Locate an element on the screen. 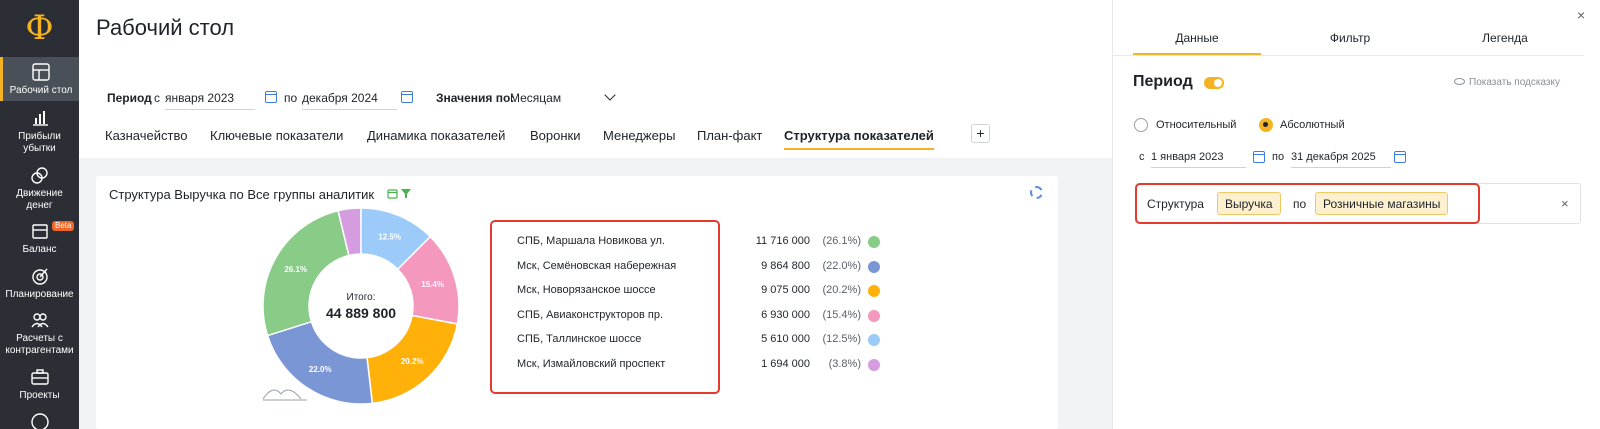 The height and width of the screenshot is (429, 1600). period-from-field: января 2023 is located at coordinates (210, 98).